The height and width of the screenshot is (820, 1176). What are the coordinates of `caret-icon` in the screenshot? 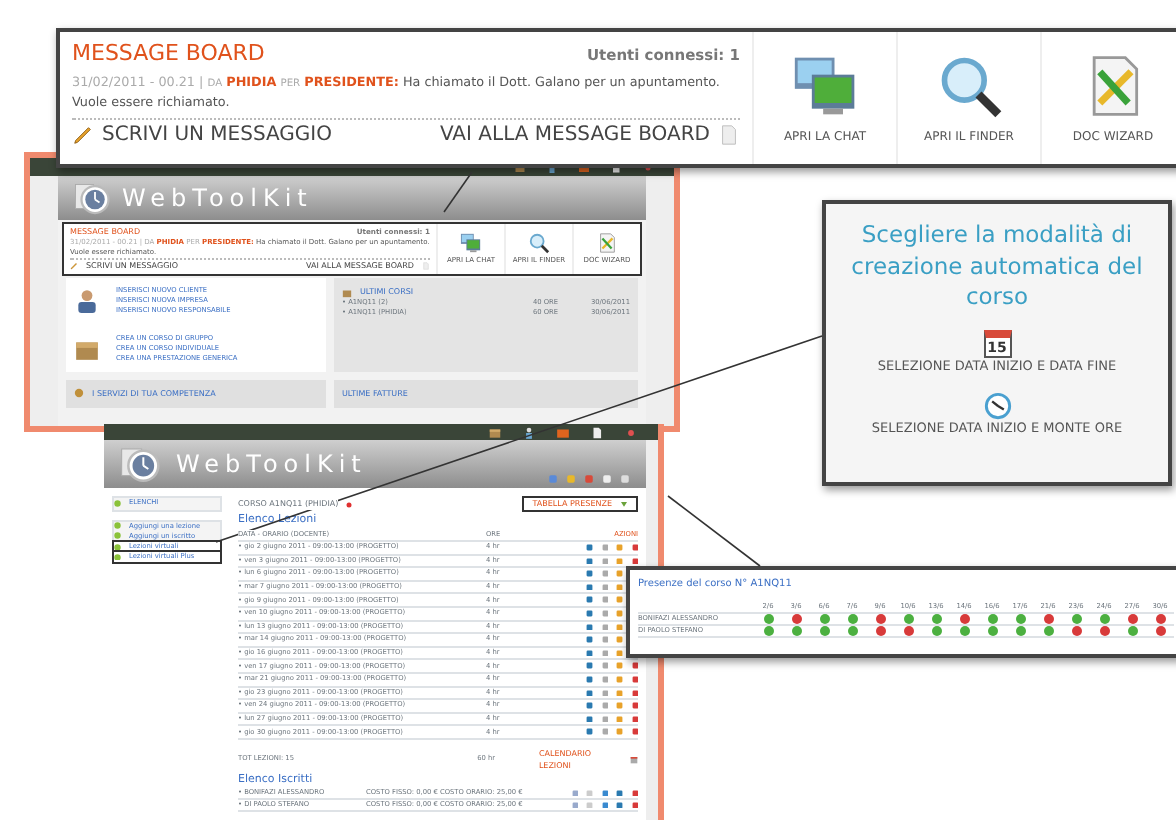 It's located at (624, 504).